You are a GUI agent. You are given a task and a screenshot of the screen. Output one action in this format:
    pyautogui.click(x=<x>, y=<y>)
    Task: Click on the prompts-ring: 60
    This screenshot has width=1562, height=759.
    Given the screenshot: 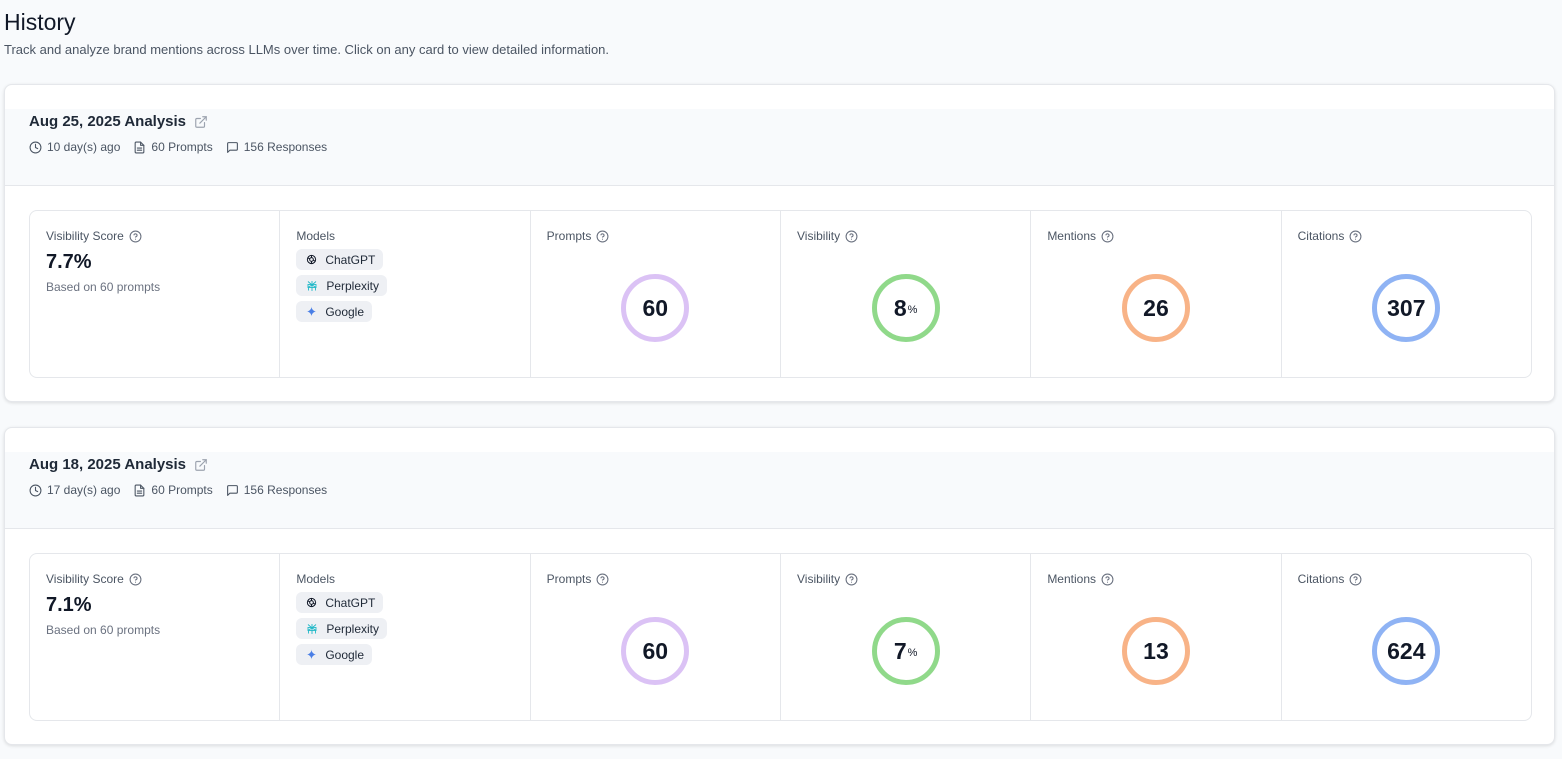 What is the action you would take?
    pyautogui.click(x=655, y=651)
    